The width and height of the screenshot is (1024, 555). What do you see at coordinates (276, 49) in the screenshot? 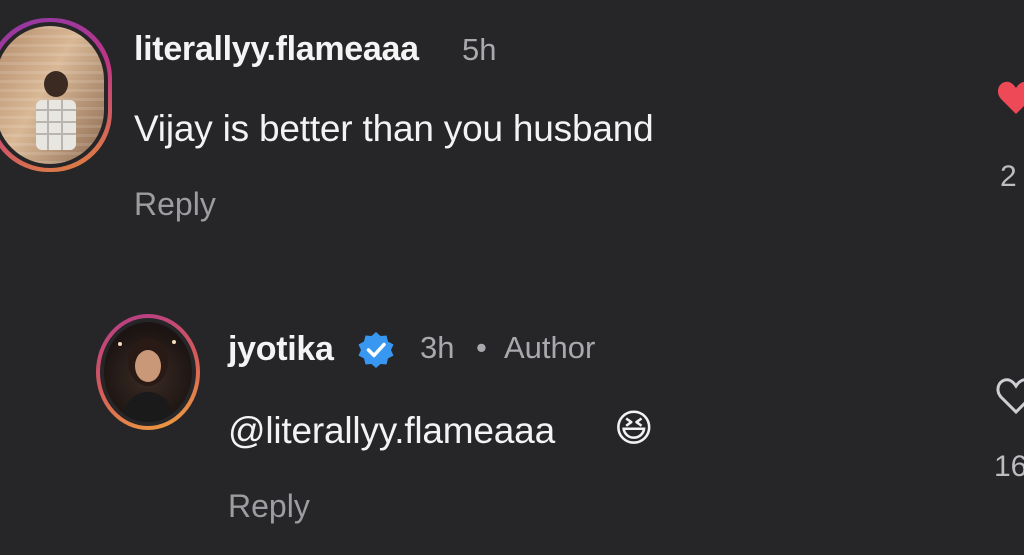
I see `comment-username: literallyy.flameaaa` at bounding box center [276, 49].